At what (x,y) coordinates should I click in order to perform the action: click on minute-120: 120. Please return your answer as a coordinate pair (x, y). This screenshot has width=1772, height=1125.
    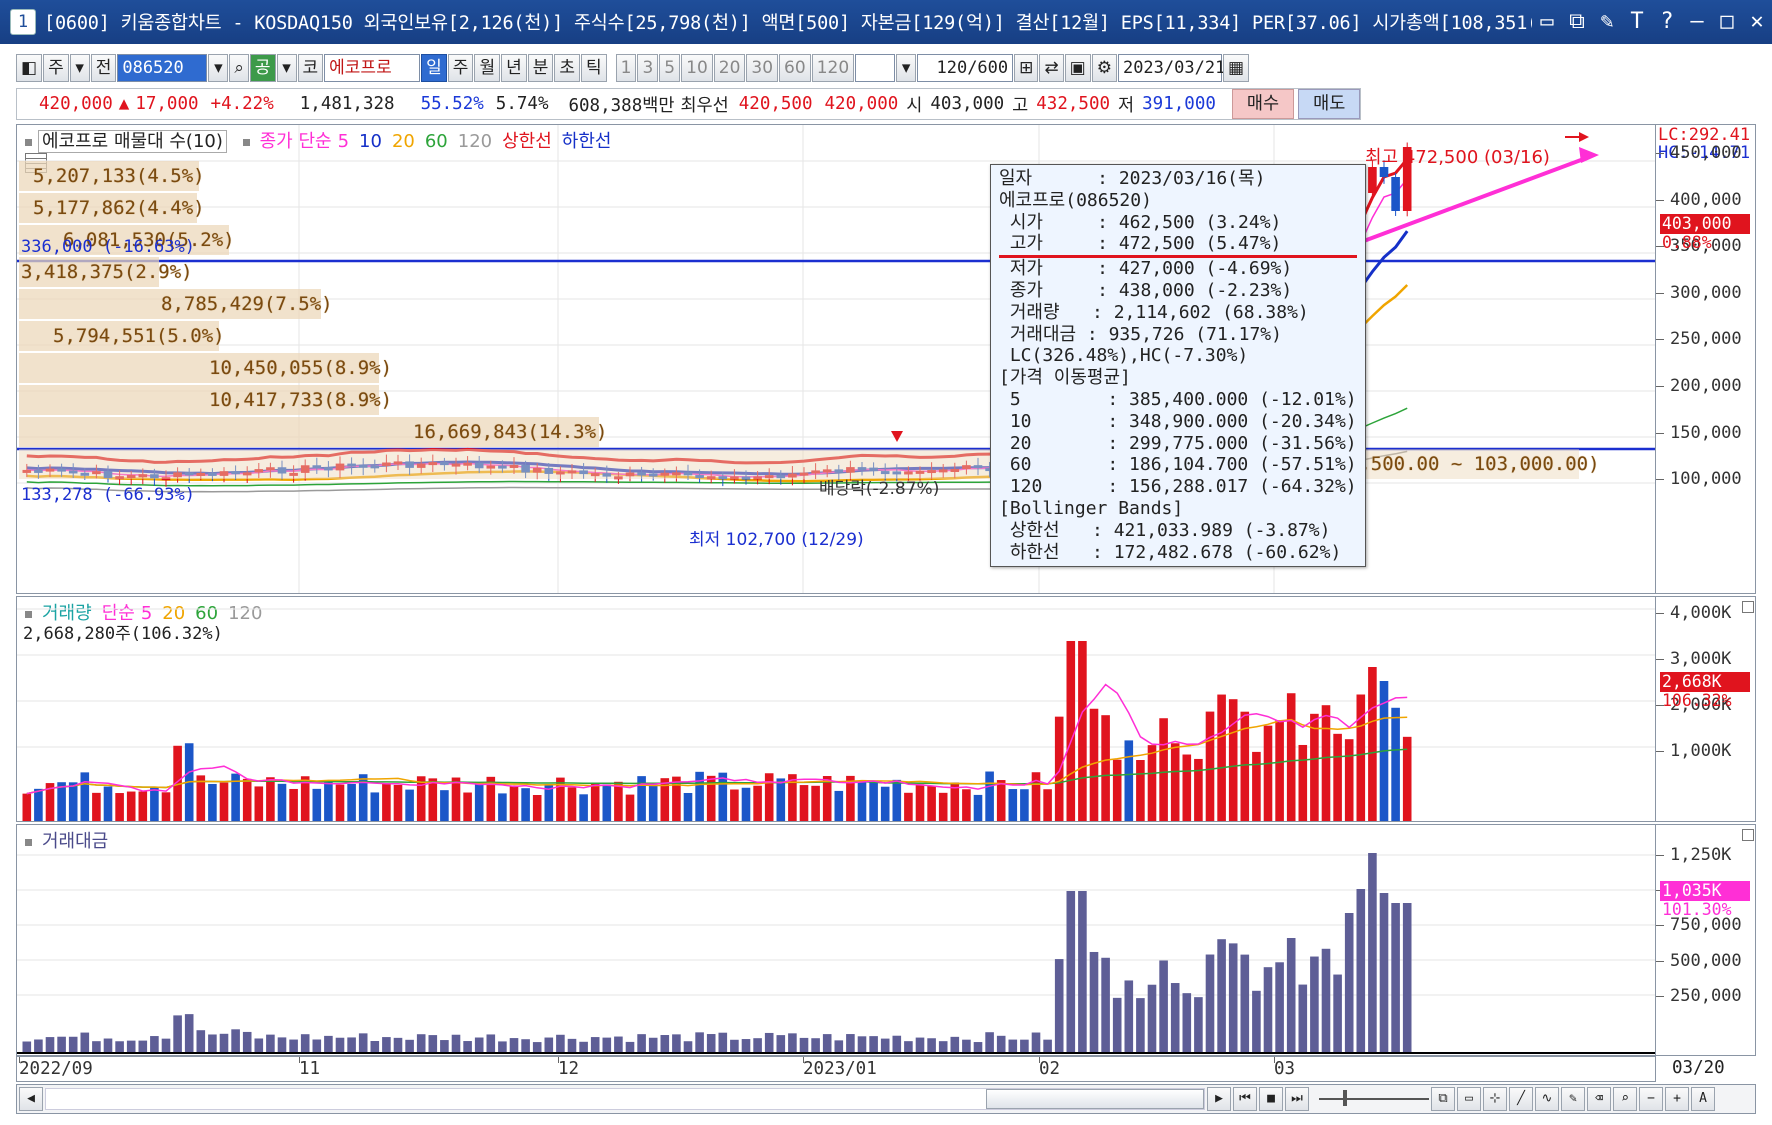
    Looking at the image, I should click on (833, 68).